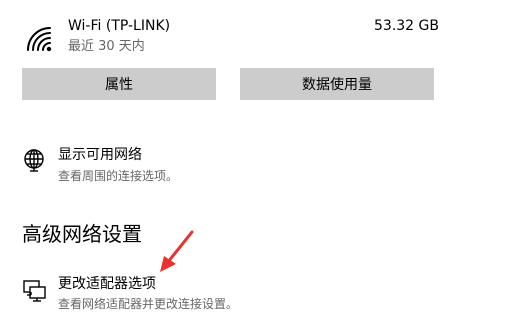 This screenshot has width=506, height=320. I want to click on change-adapter-options-description: 查看网络适配器并更改连接设置。, so click(148, 304).